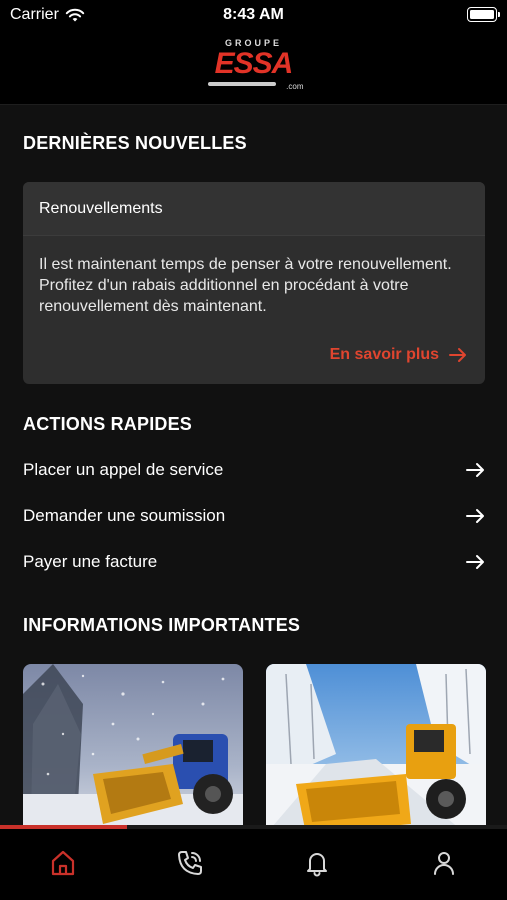 This screenshot has height=900, width=507. Describe the element at coordinates (483, 14) in the screenshot. I see `battery-icon` at that location.